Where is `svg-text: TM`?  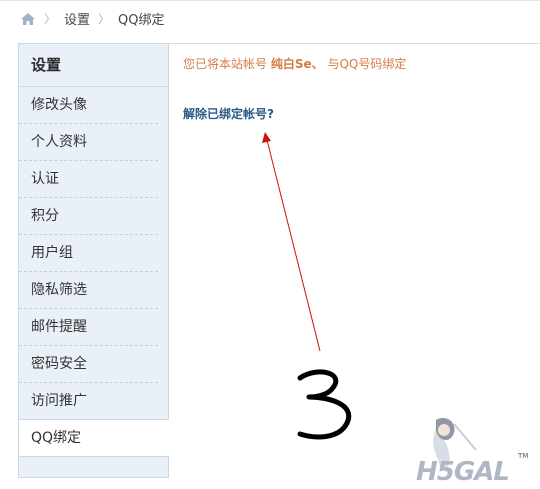
svg-text: TM is located at coordinates (522, 456).